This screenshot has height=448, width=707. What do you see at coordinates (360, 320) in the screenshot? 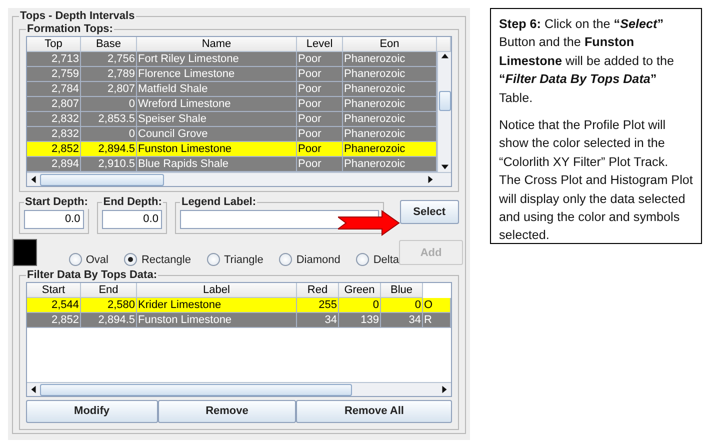
I see `table-cell: 139` at bounding box center [360, 320].